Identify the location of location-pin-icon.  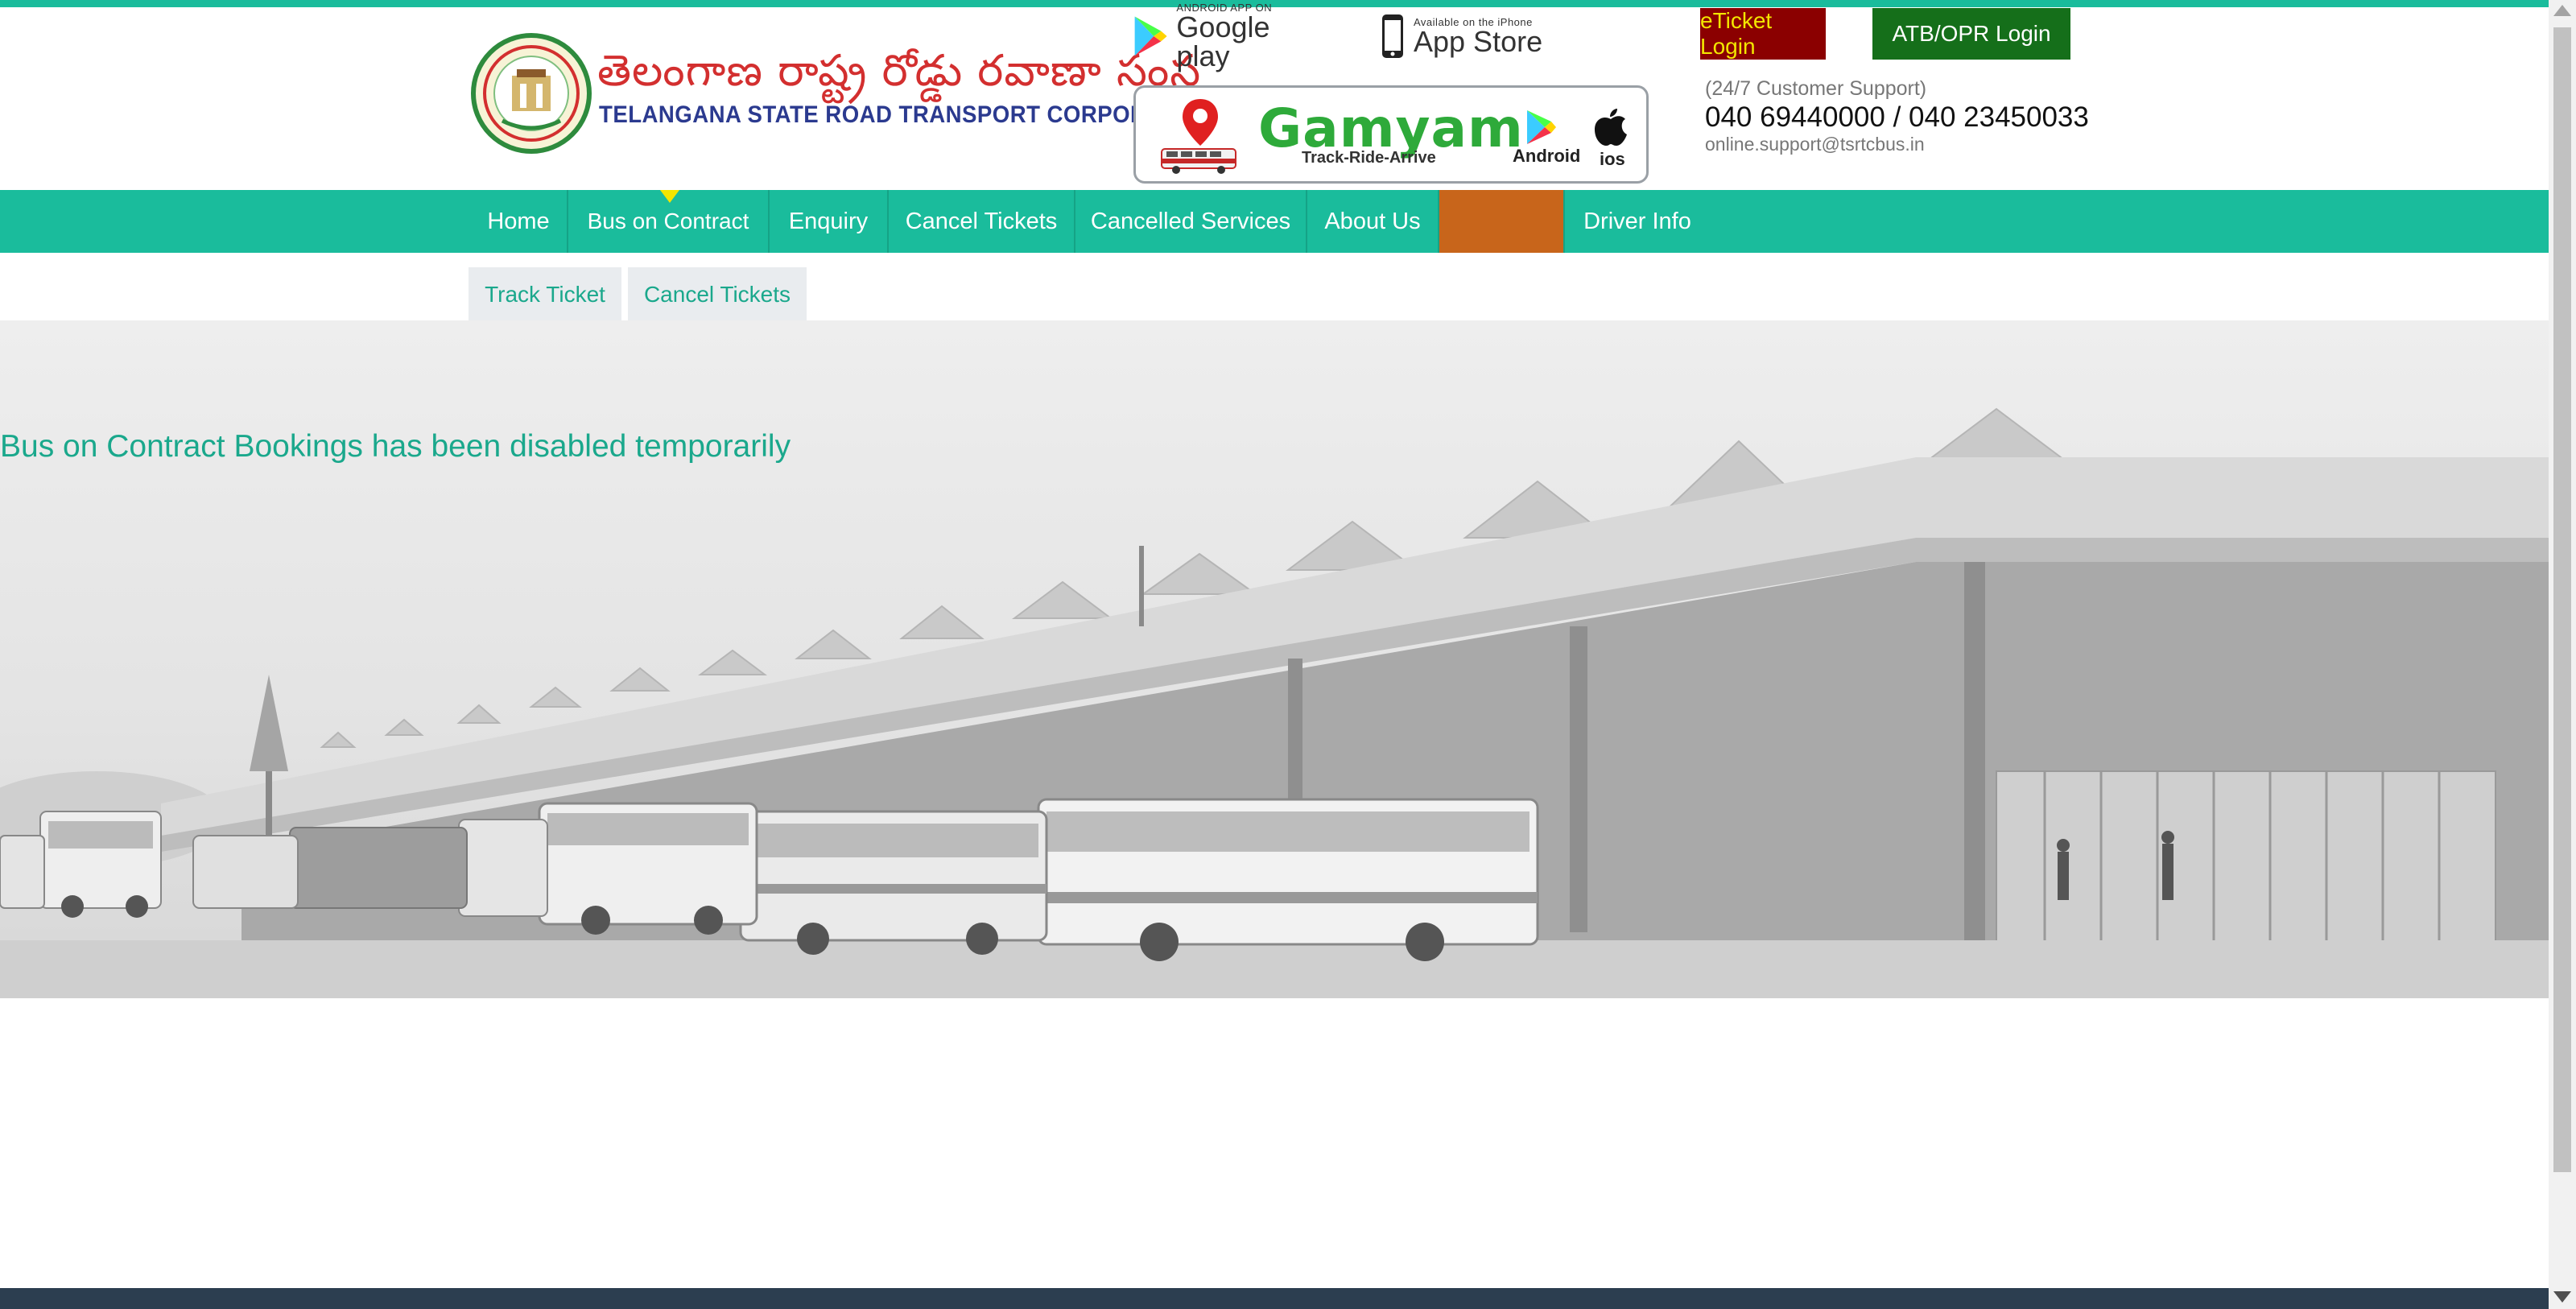
(1200, 123).